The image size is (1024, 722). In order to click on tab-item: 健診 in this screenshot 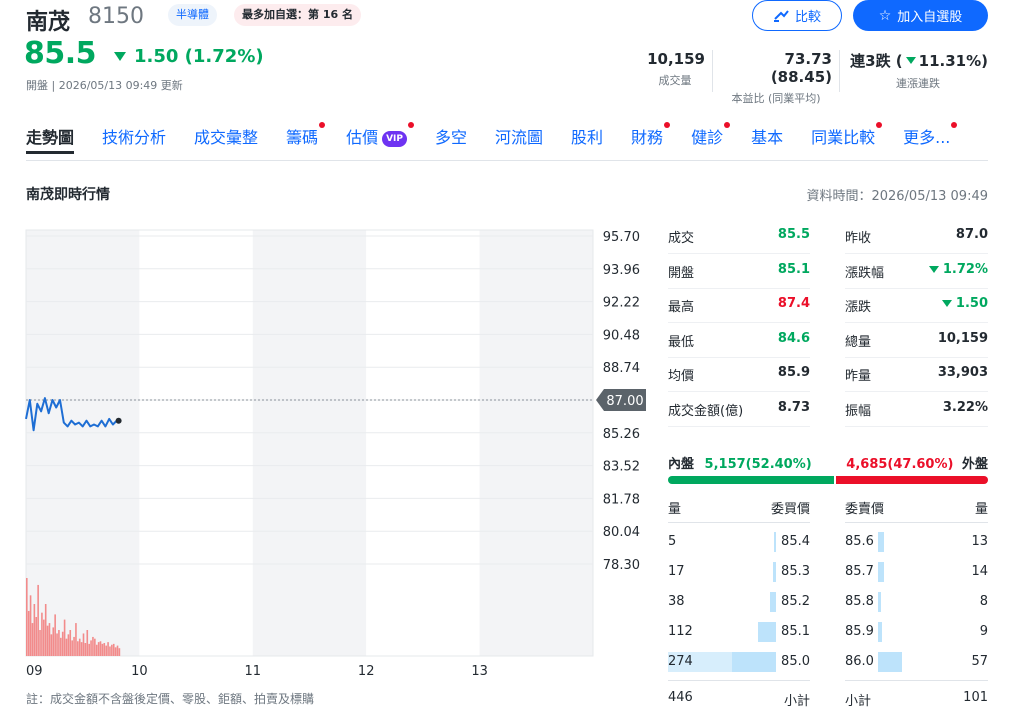, I will do `click(711, 140)`.